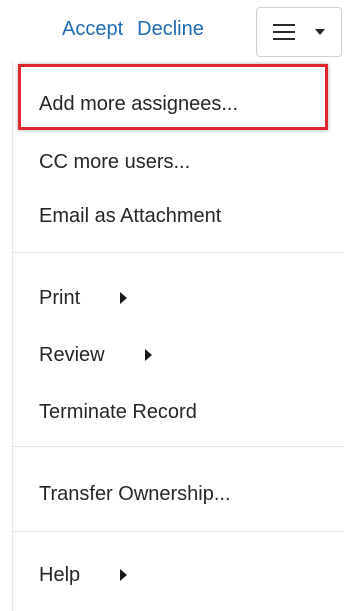 This screenshot has width=344, height=611. What do you see at coordinates (83, 298) in the screenshot?
I see `menu-item-print: Print` at bounding box center [83, 298].